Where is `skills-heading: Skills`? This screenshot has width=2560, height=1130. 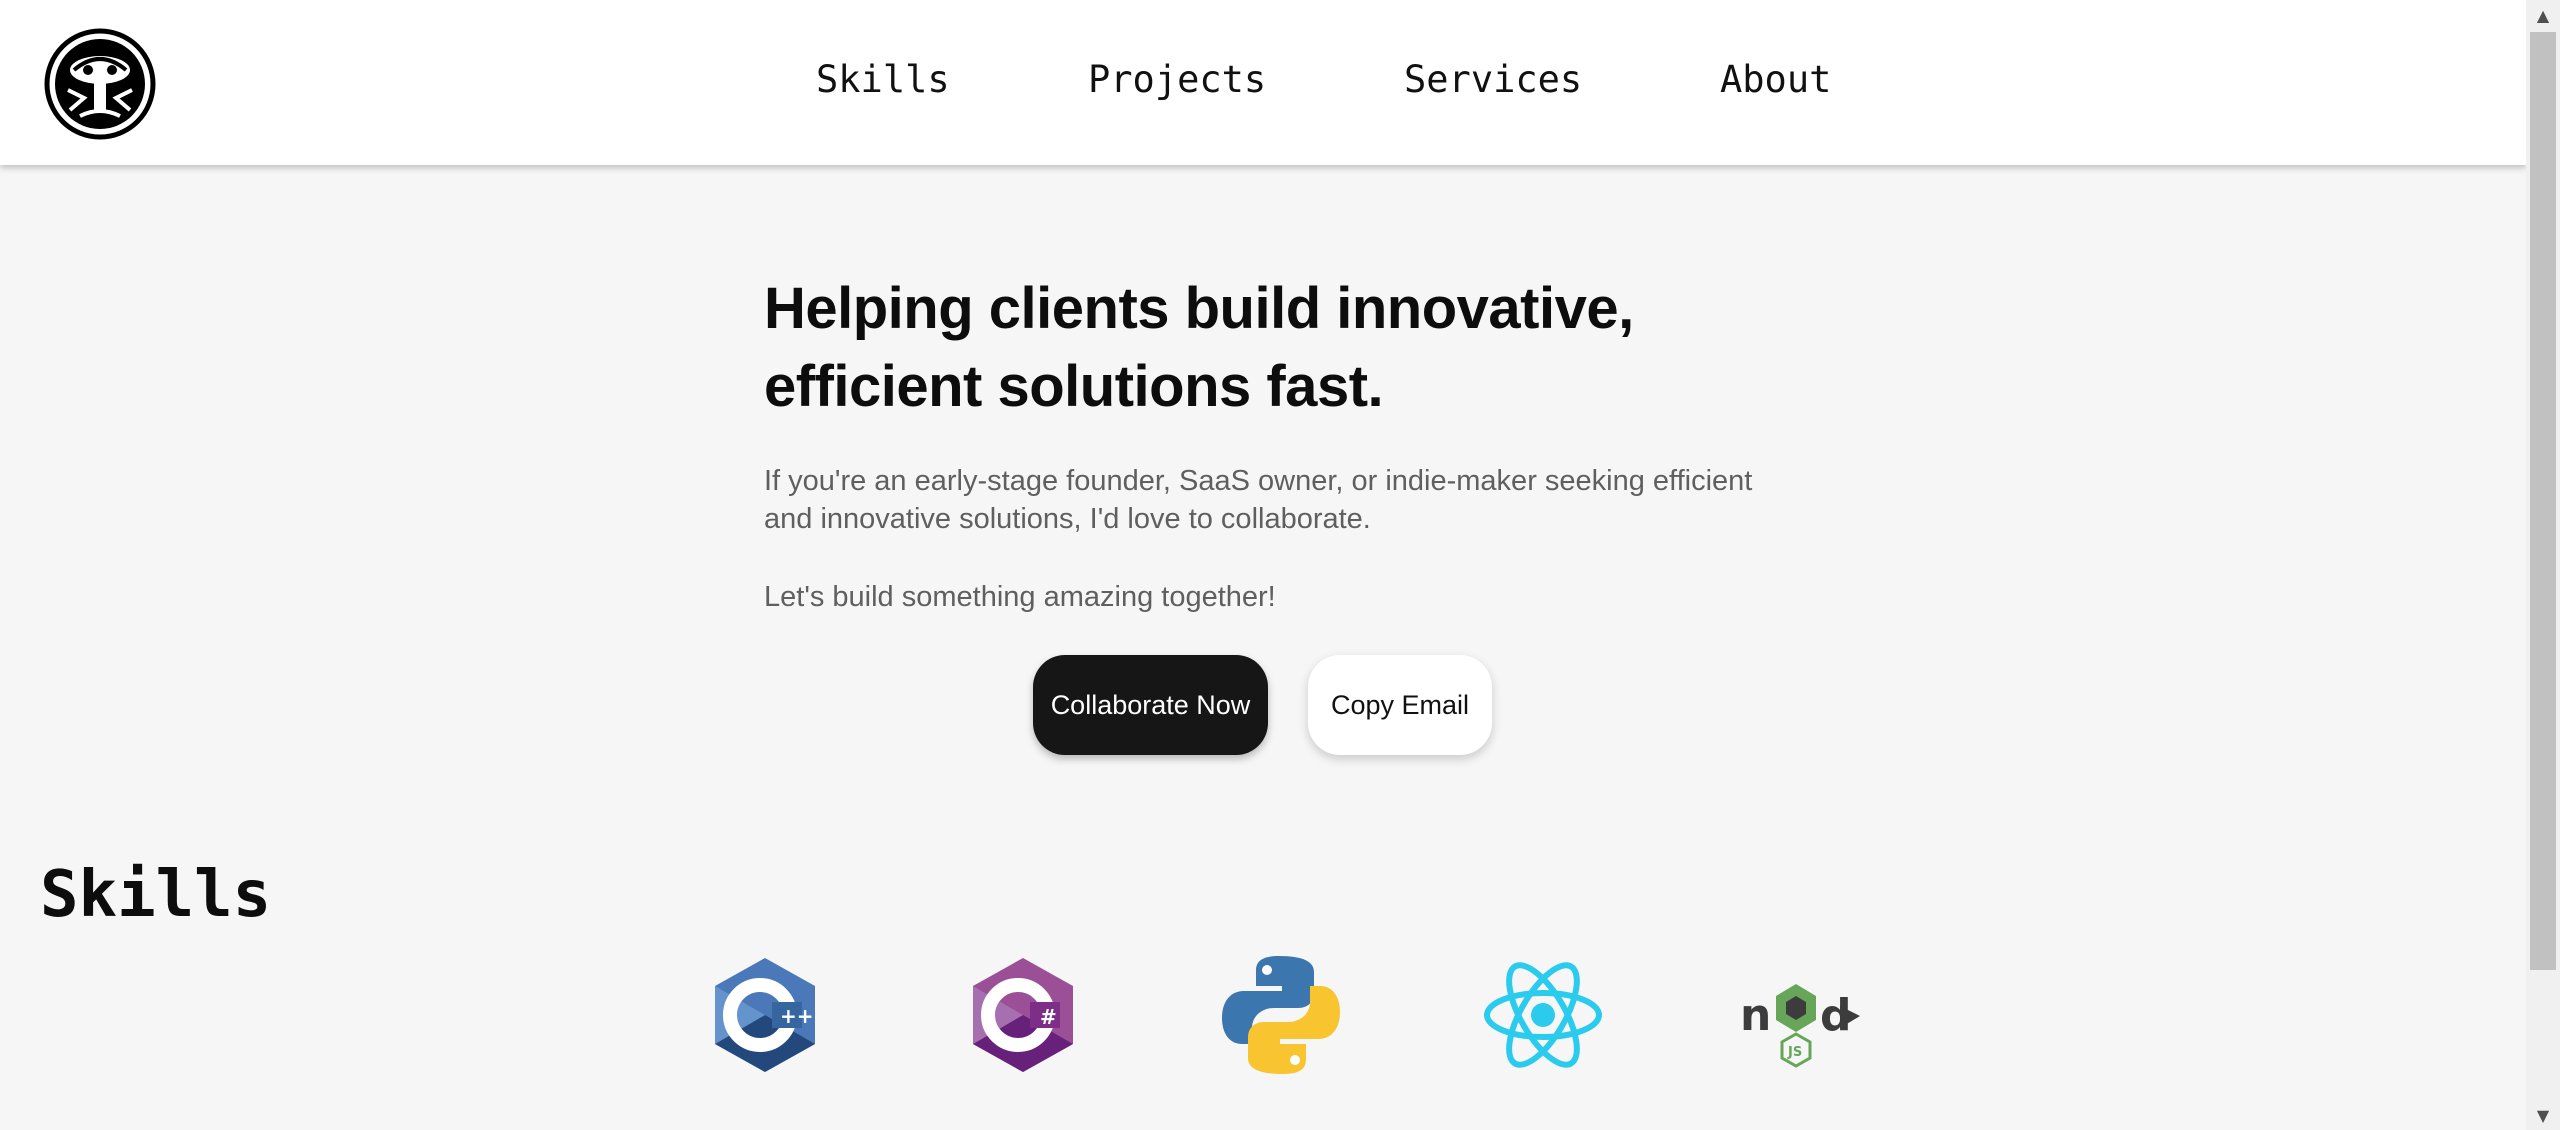 skills-heading: Skills is located at coordinates (156, 895).